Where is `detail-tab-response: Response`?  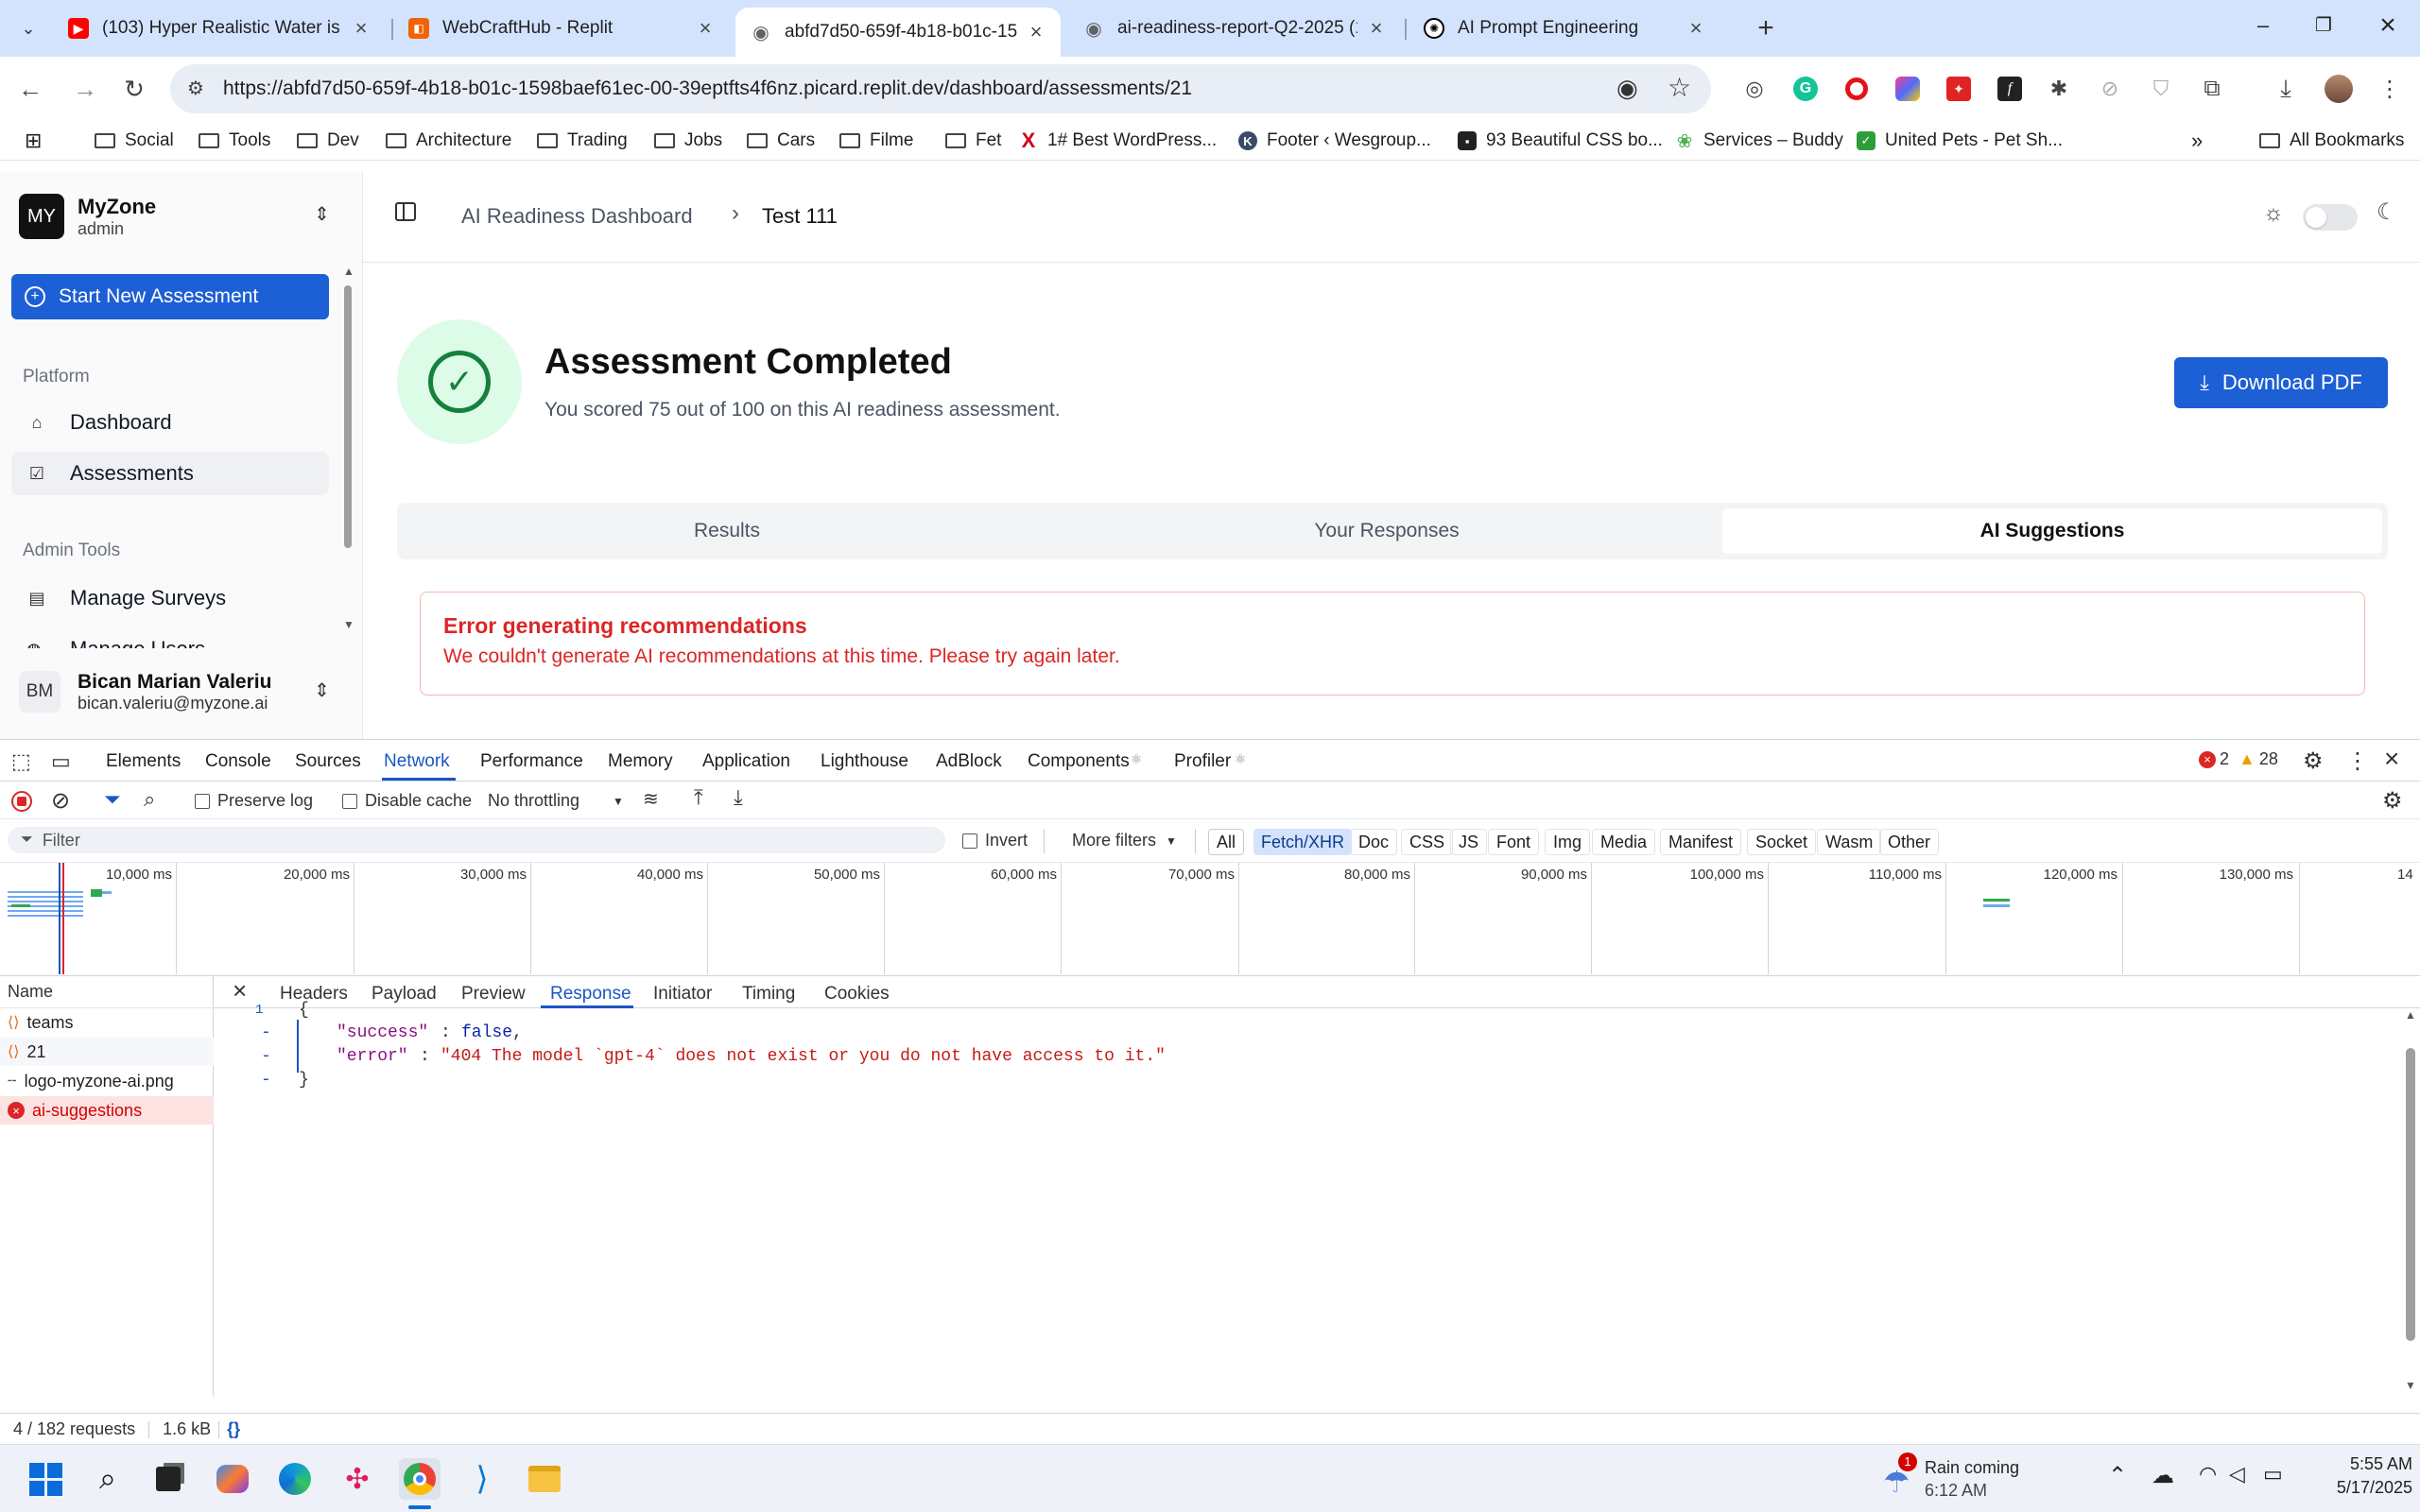
detail-tab-response: Response is located at coordinates (590, 994).